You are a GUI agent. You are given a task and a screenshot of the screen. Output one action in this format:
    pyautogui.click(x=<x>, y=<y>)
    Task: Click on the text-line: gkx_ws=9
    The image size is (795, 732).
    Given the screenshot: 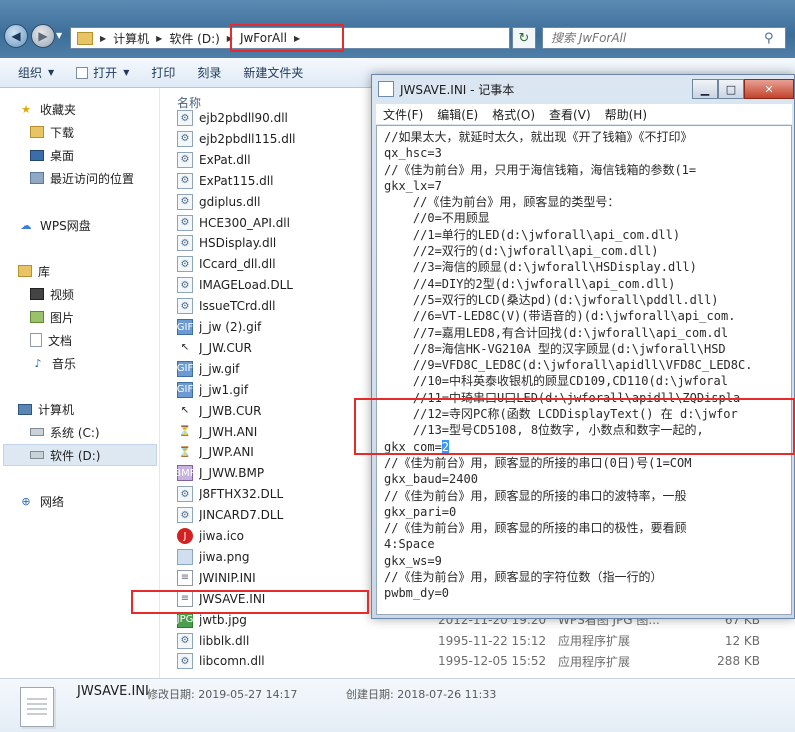 What is the action you would take?
    pyautogui.click(x=587, y=561)
    